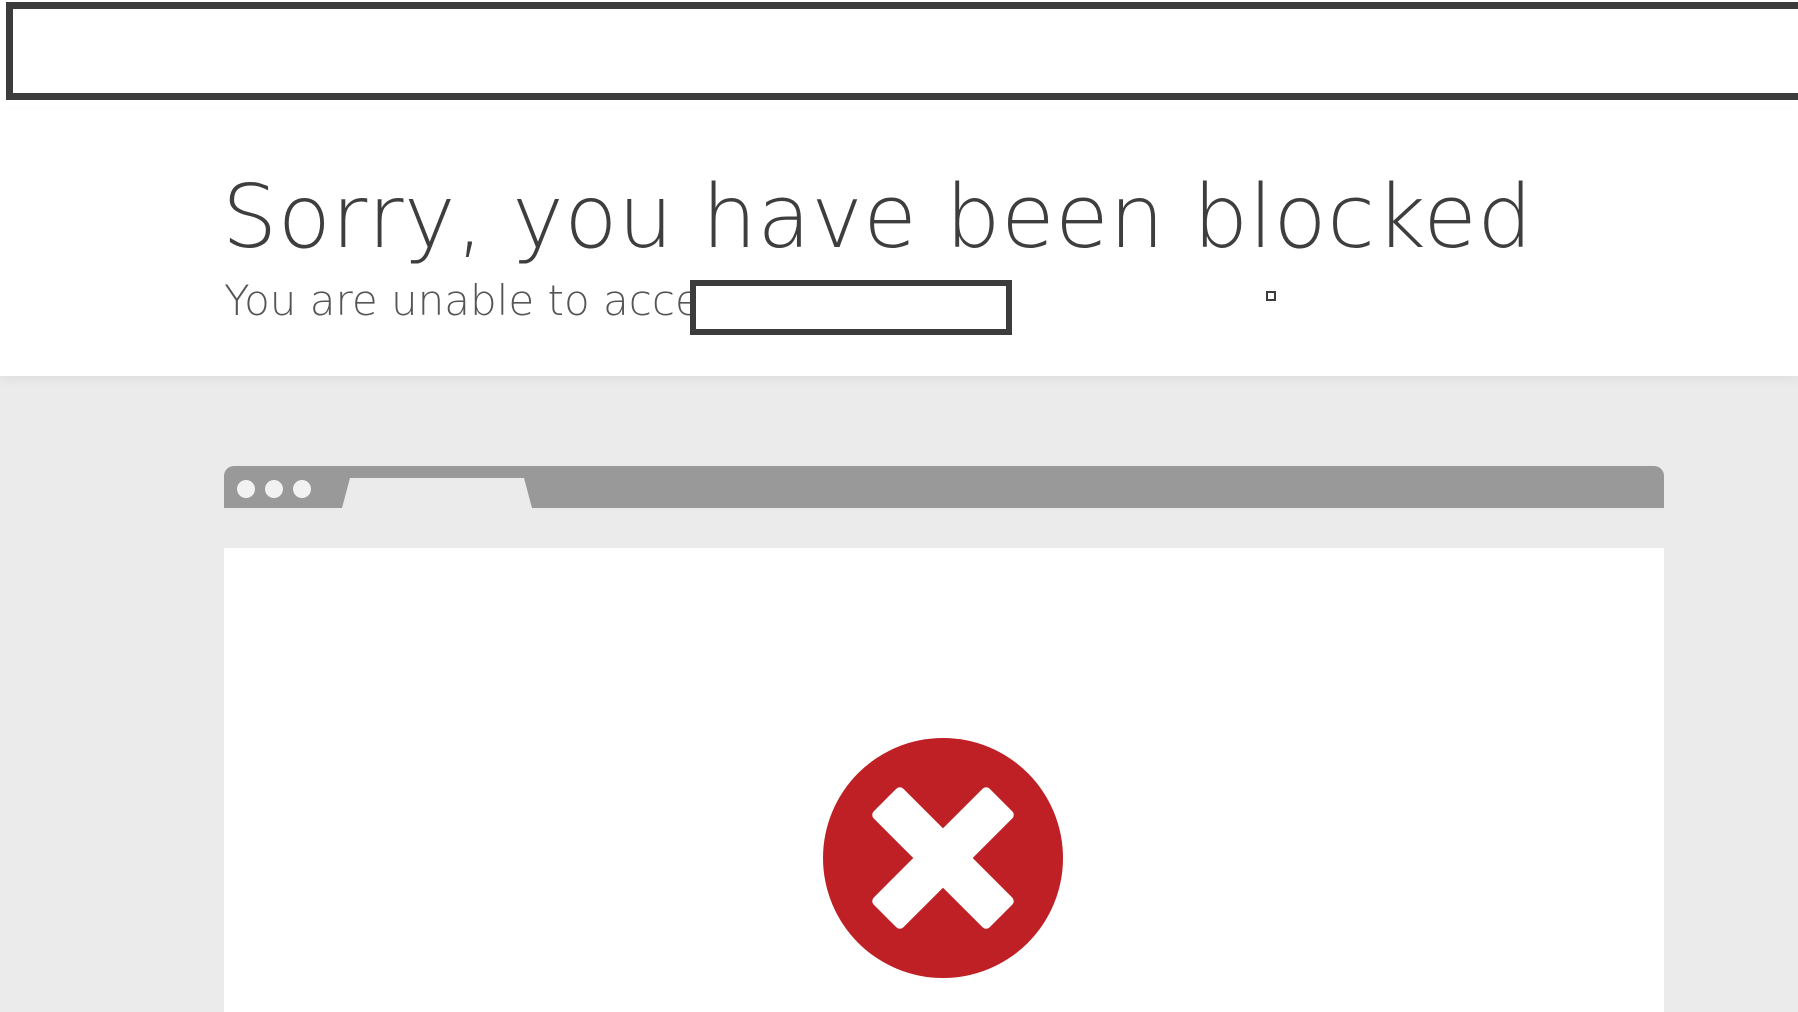 The image size is (1798, 1012). What do you see at coordinates (484, 300) in the screenshot?
I see `page-subtitle: You are unable to access` at bounding box center [484, 300].